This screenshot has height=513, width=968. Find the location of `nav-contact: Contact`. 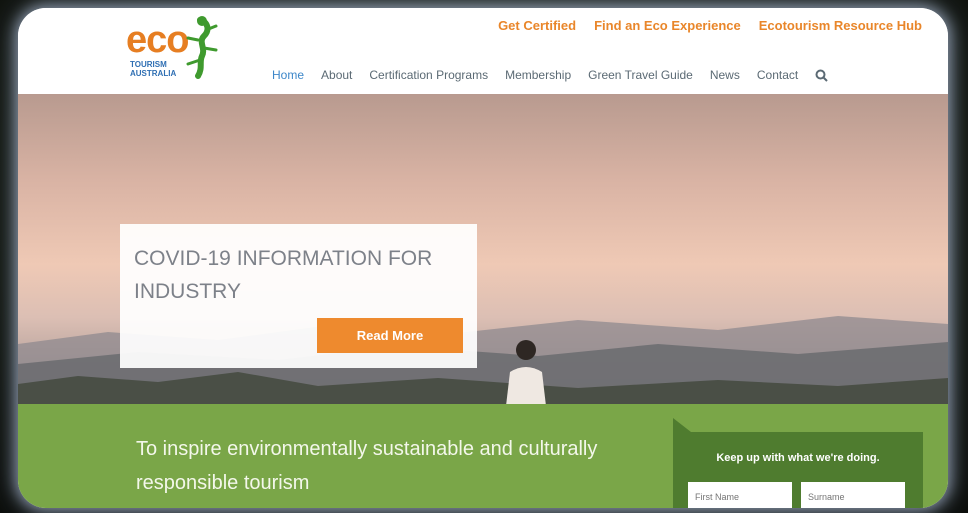

nav-contact: Contact is located at coordinates (777, 75).